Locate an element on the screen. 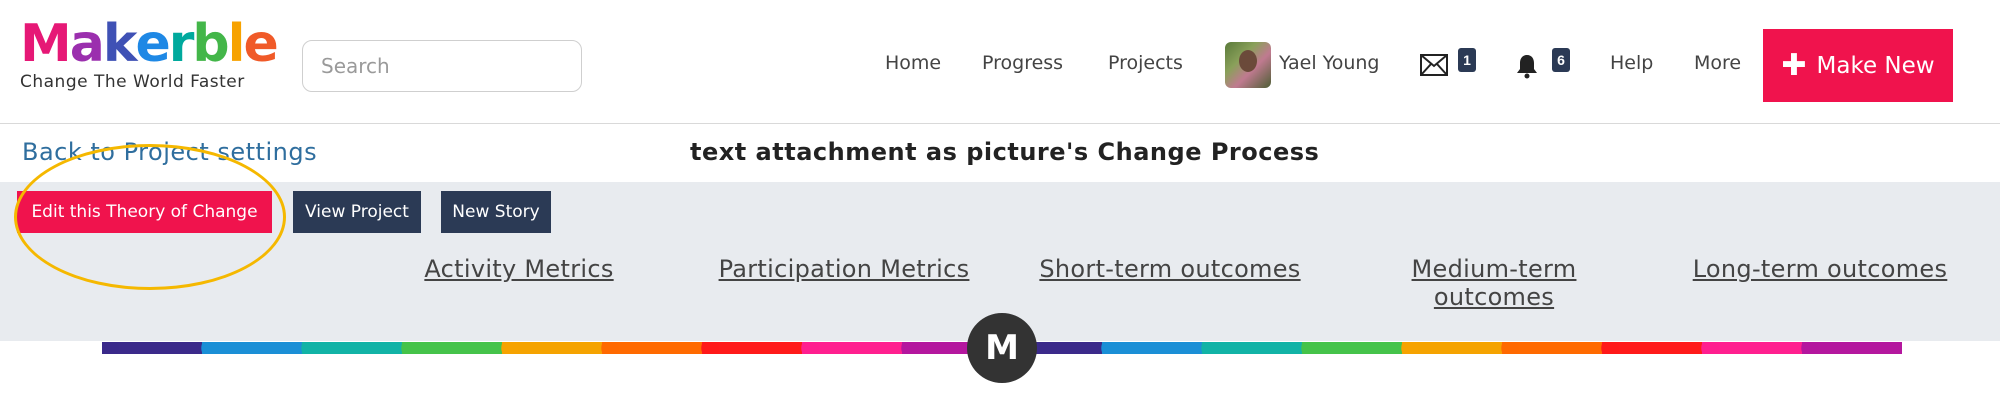 The width and height of the screenshot is (2000, 404). column-long-term-outcomes: Long-term outcomes is located at coordinates (1820, 269).